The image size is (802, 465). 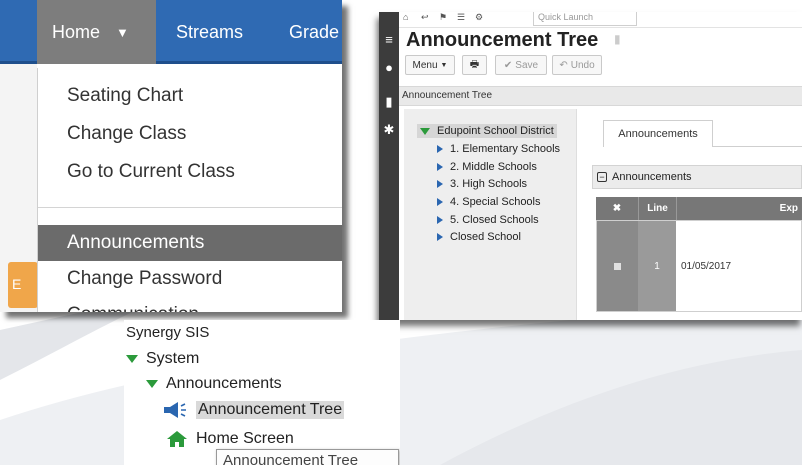 I want to click on orange-badge: E, so click(x=23, y=285).